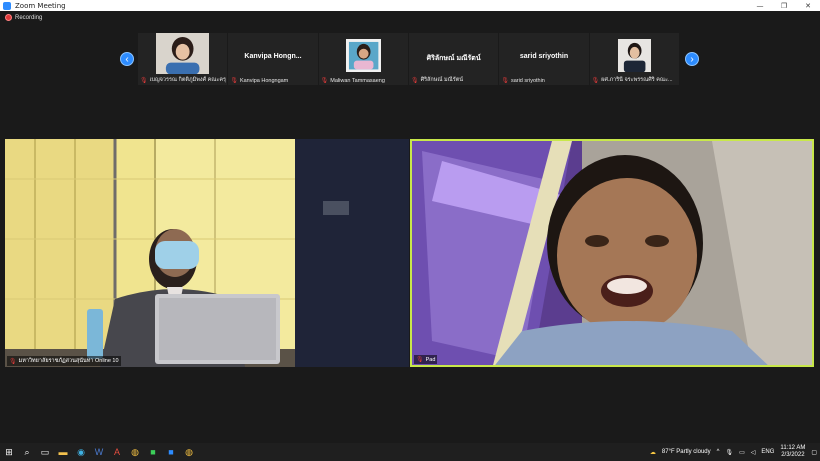  I want to click on mic-icon: 🎙, so click(729, 452).